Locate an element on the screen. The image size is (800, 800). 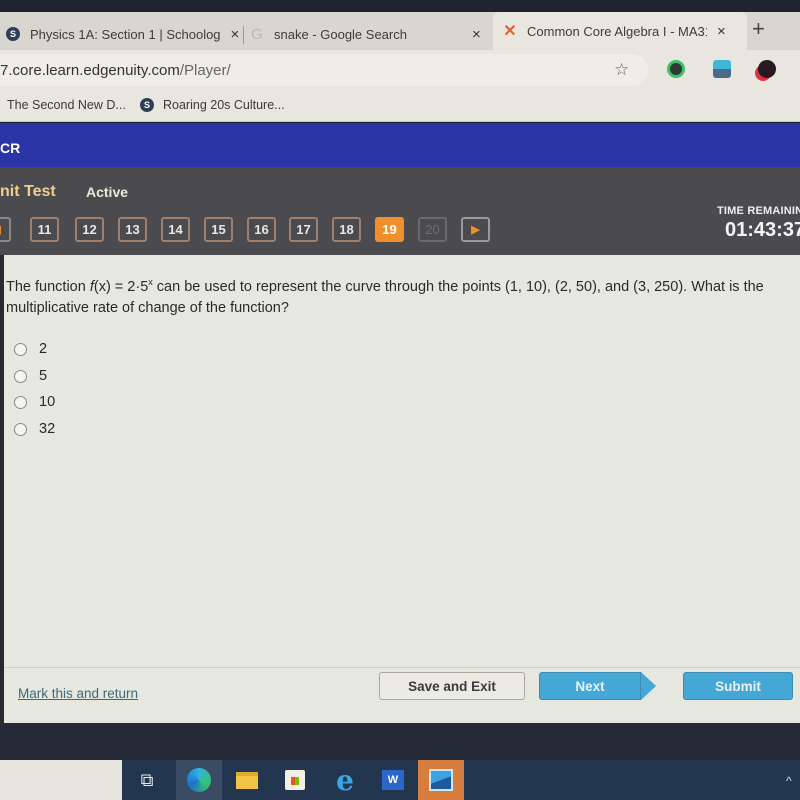
tab-title: snake - Google Search is located at coordinates (340, 34).